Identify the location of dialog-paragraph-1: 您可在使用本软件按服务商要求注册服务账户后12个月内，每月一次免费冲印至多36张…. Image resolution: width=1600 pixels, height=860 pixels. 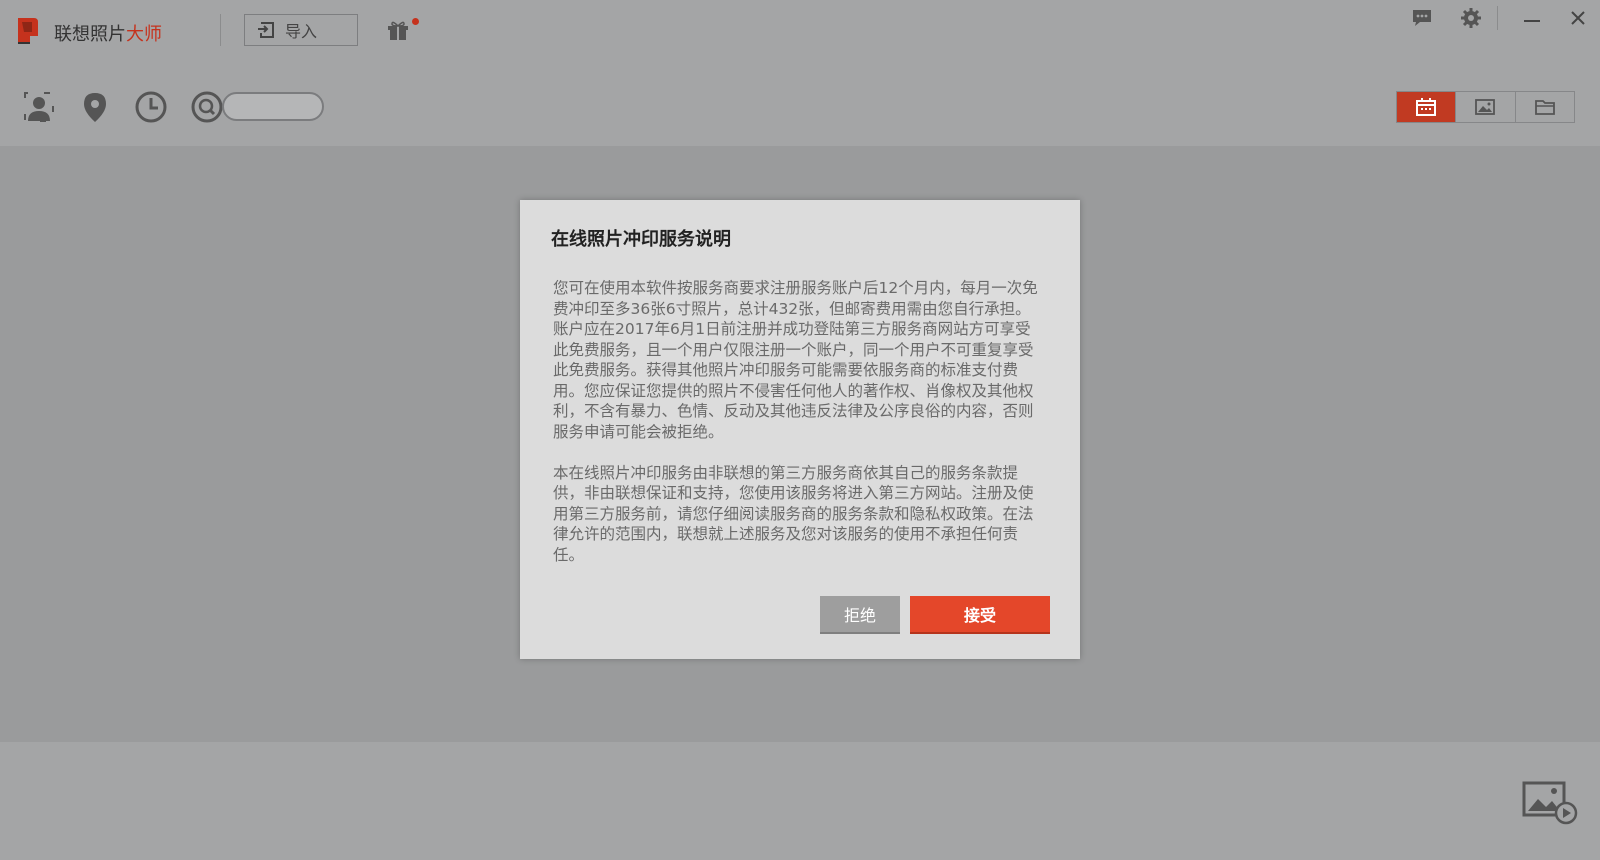
(795, 360).